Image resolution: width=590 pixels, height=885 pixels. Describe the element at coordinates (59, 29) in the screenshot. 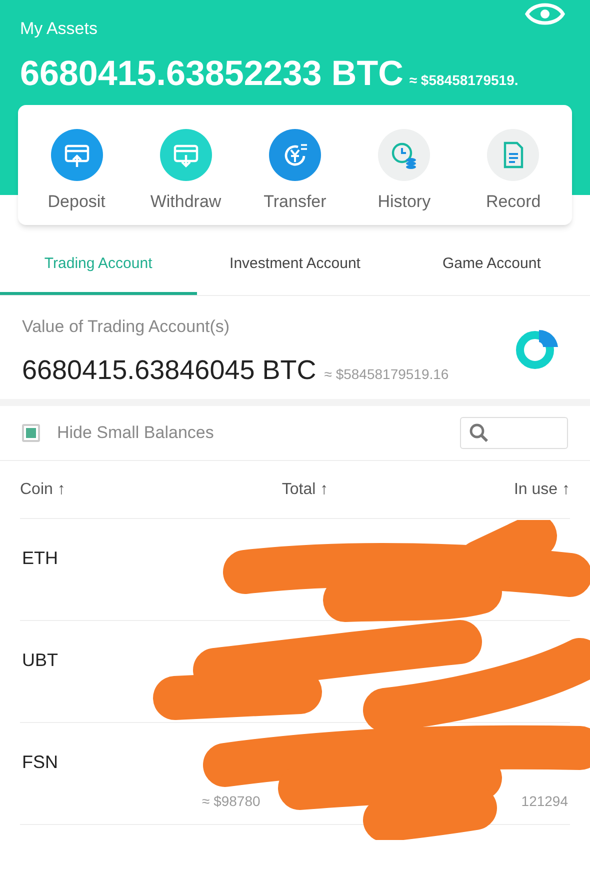

I see `page-title: My Assets` at that location.